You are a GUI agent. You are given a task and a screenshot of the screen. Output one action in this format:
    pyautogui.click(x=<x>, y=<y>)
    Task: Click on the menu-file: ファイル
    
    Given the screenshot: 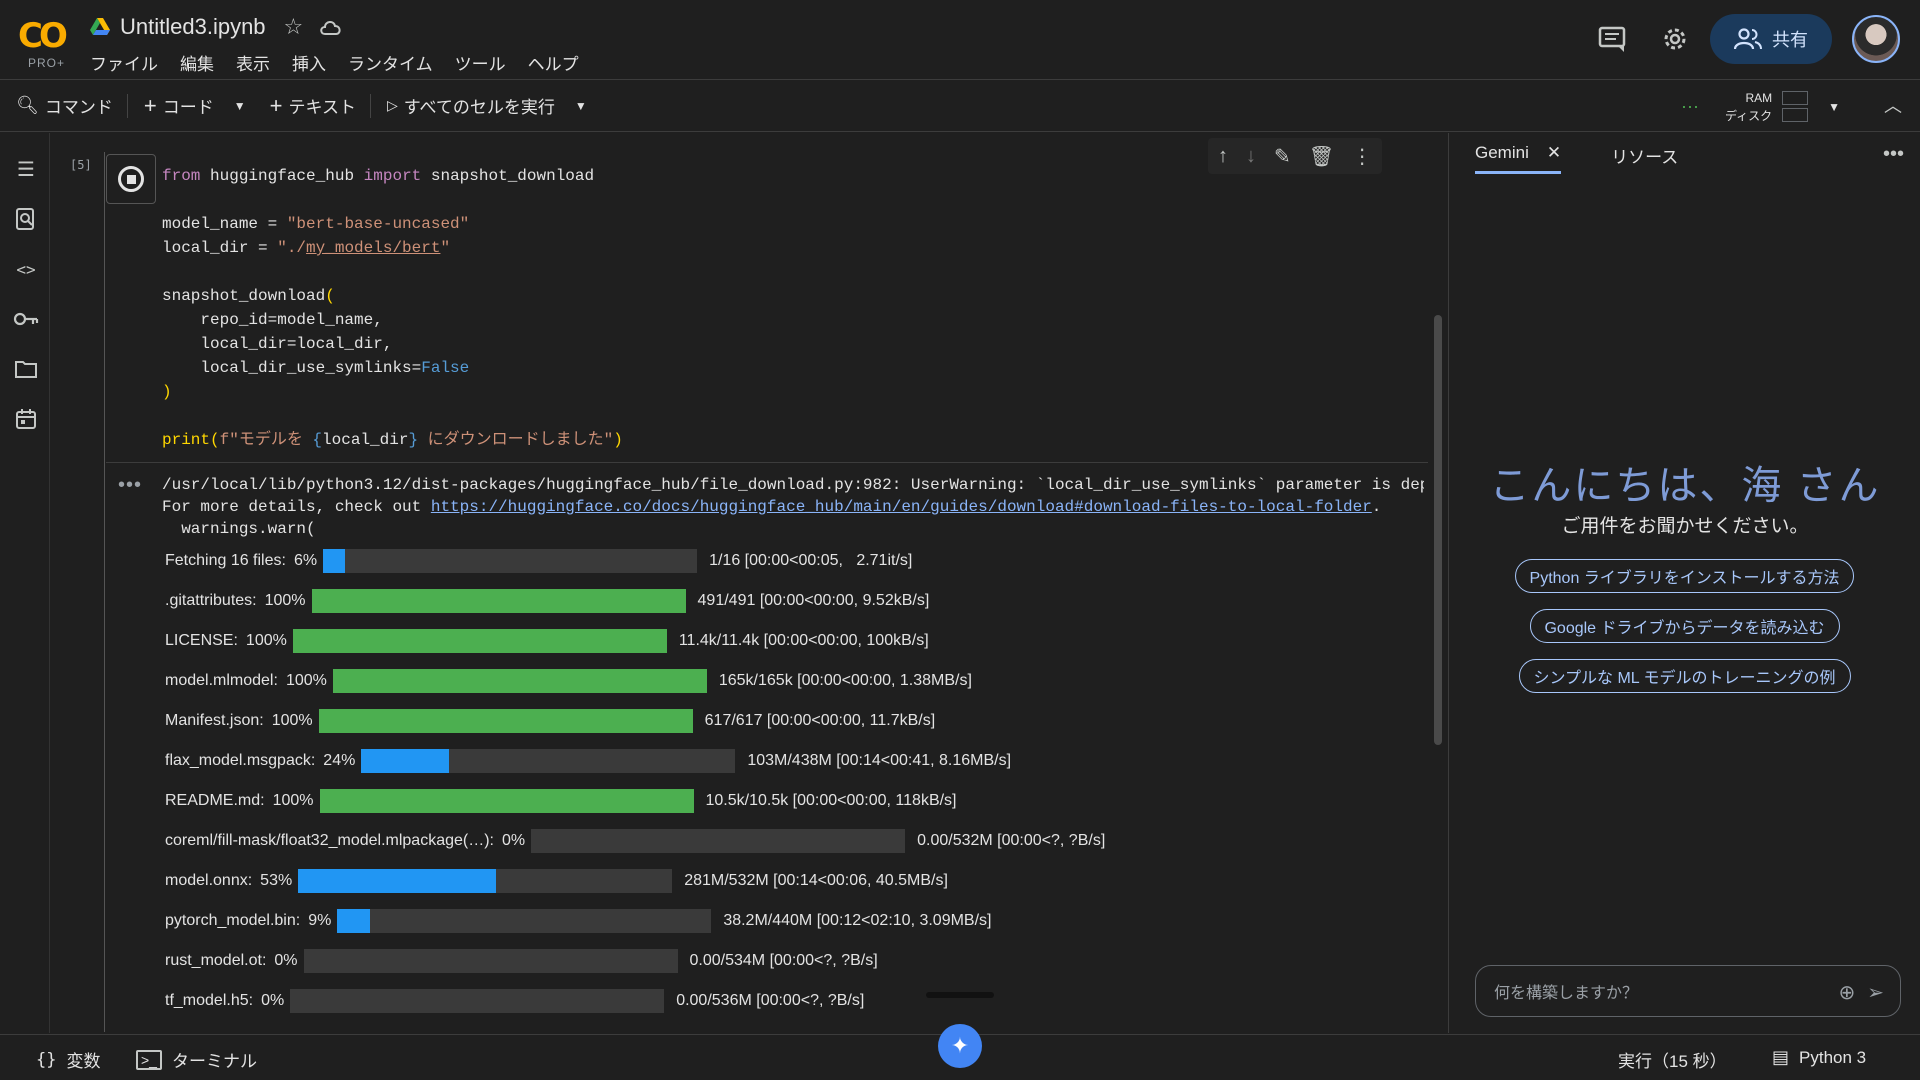 What is the action you would take?
    pyautogui.click(x=124, y=62)
    